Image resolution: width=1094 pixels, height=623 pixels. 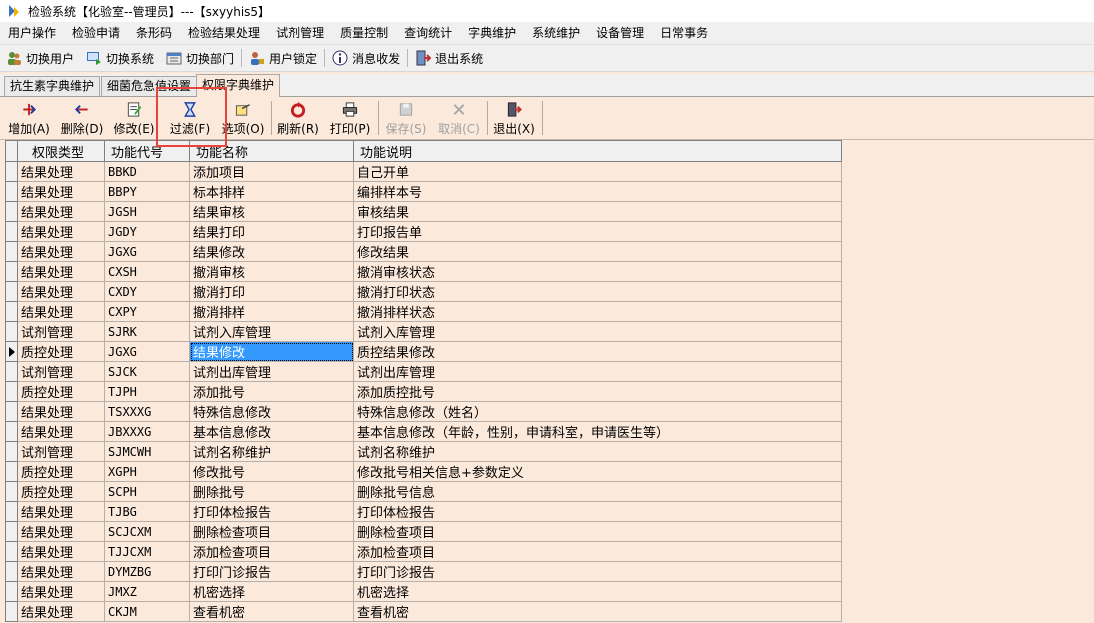 What do you see at coordinates (406, 119) in the screenshot?
I see `save-button: 保存(S)` at bounding box center [406, 119].